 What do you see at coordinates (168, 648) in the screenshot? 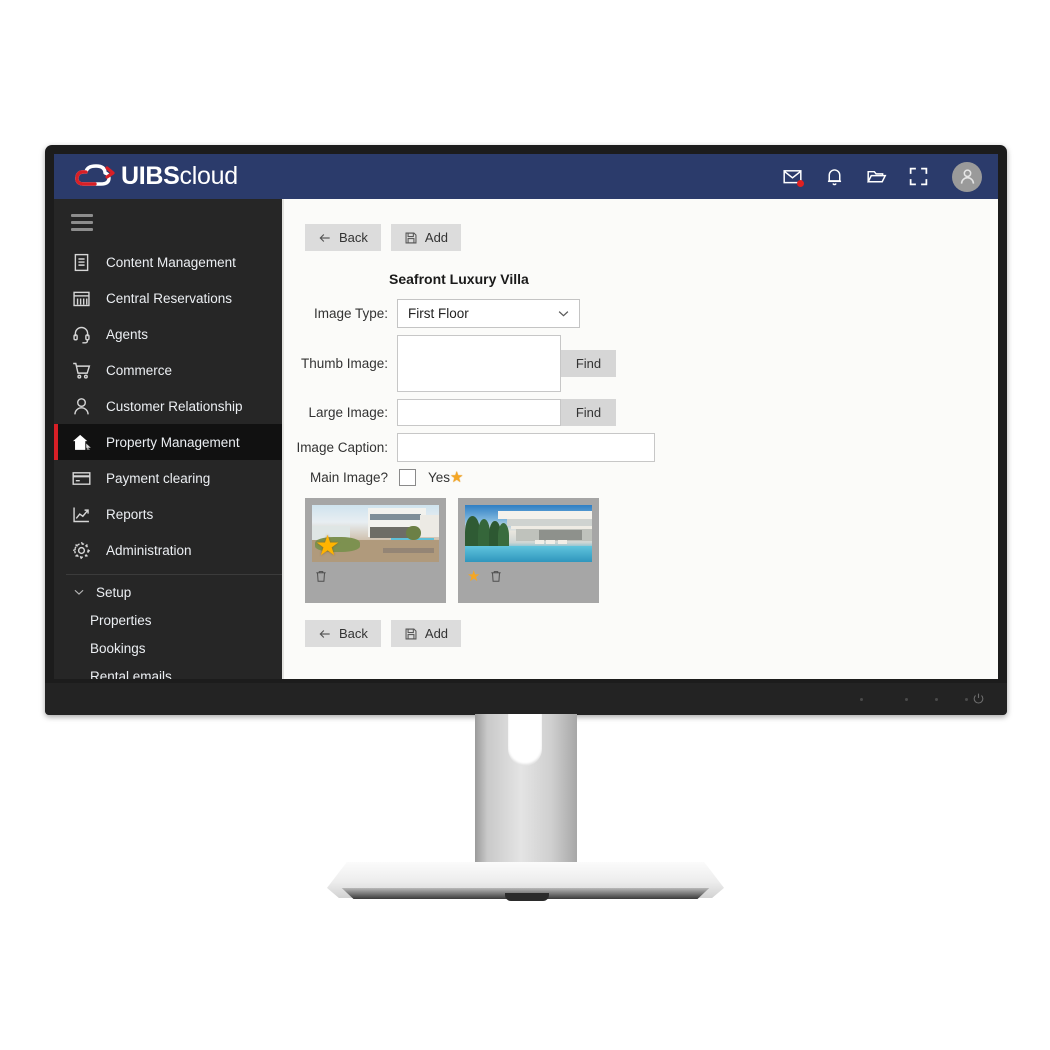
I see `sidebar-subitem-bookings: Bookings` at bounding box center [168, 648].